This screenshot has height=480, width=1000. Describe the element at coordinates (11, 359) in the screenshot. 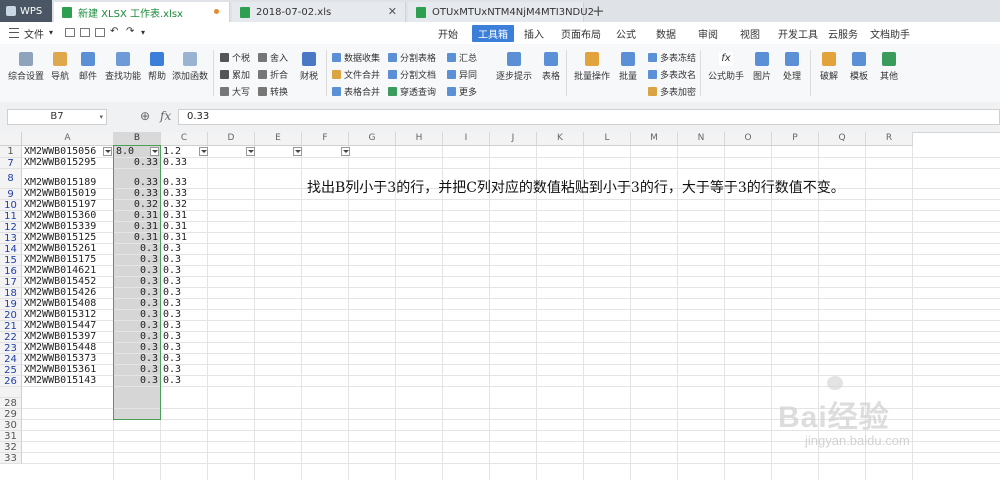

I see `row-header: 24` at that location.